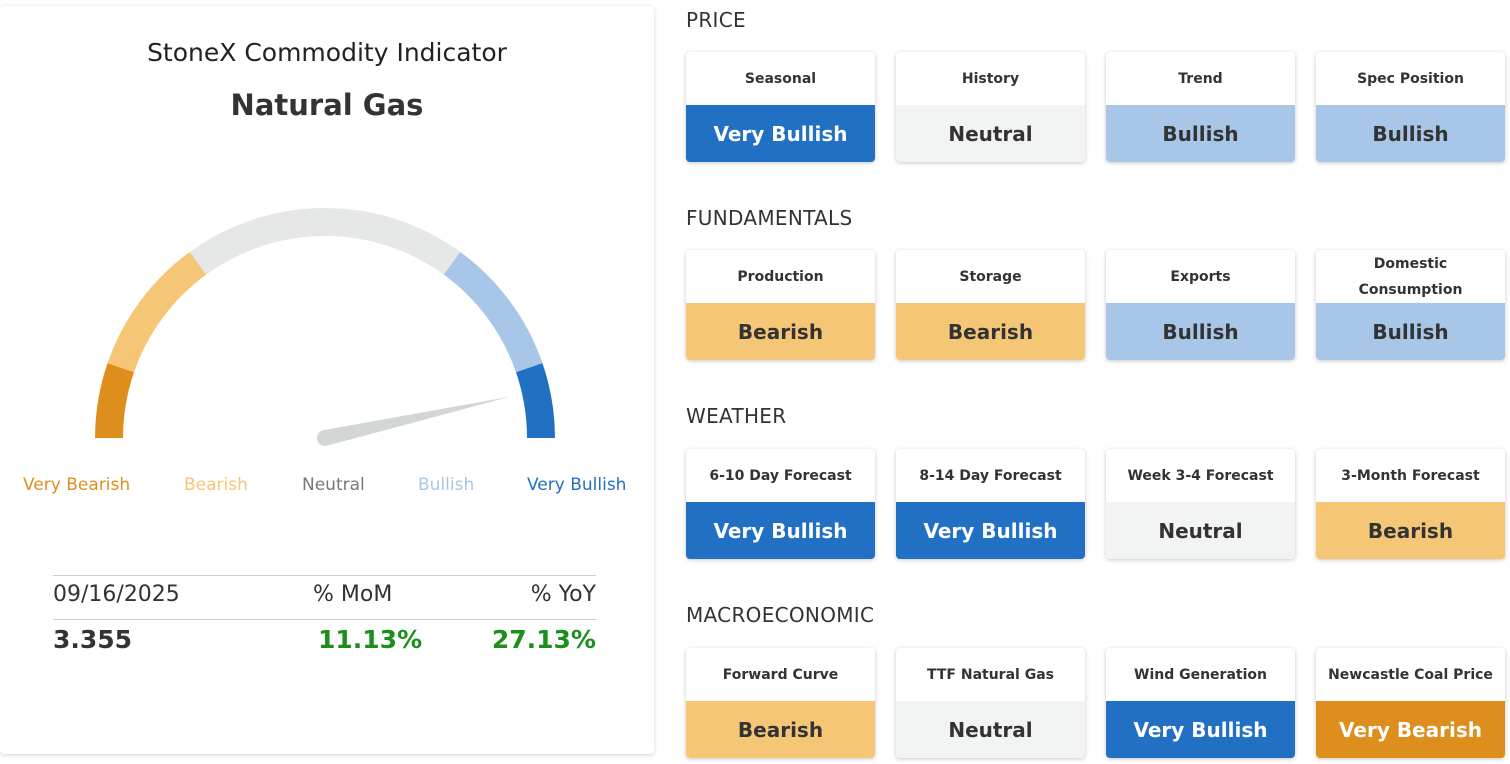 This screenshot has width=1510, height=764. Describe the element at coordinates (535, 401) in the screenshot. I see `gauge-segment-very-bullish` at that location.